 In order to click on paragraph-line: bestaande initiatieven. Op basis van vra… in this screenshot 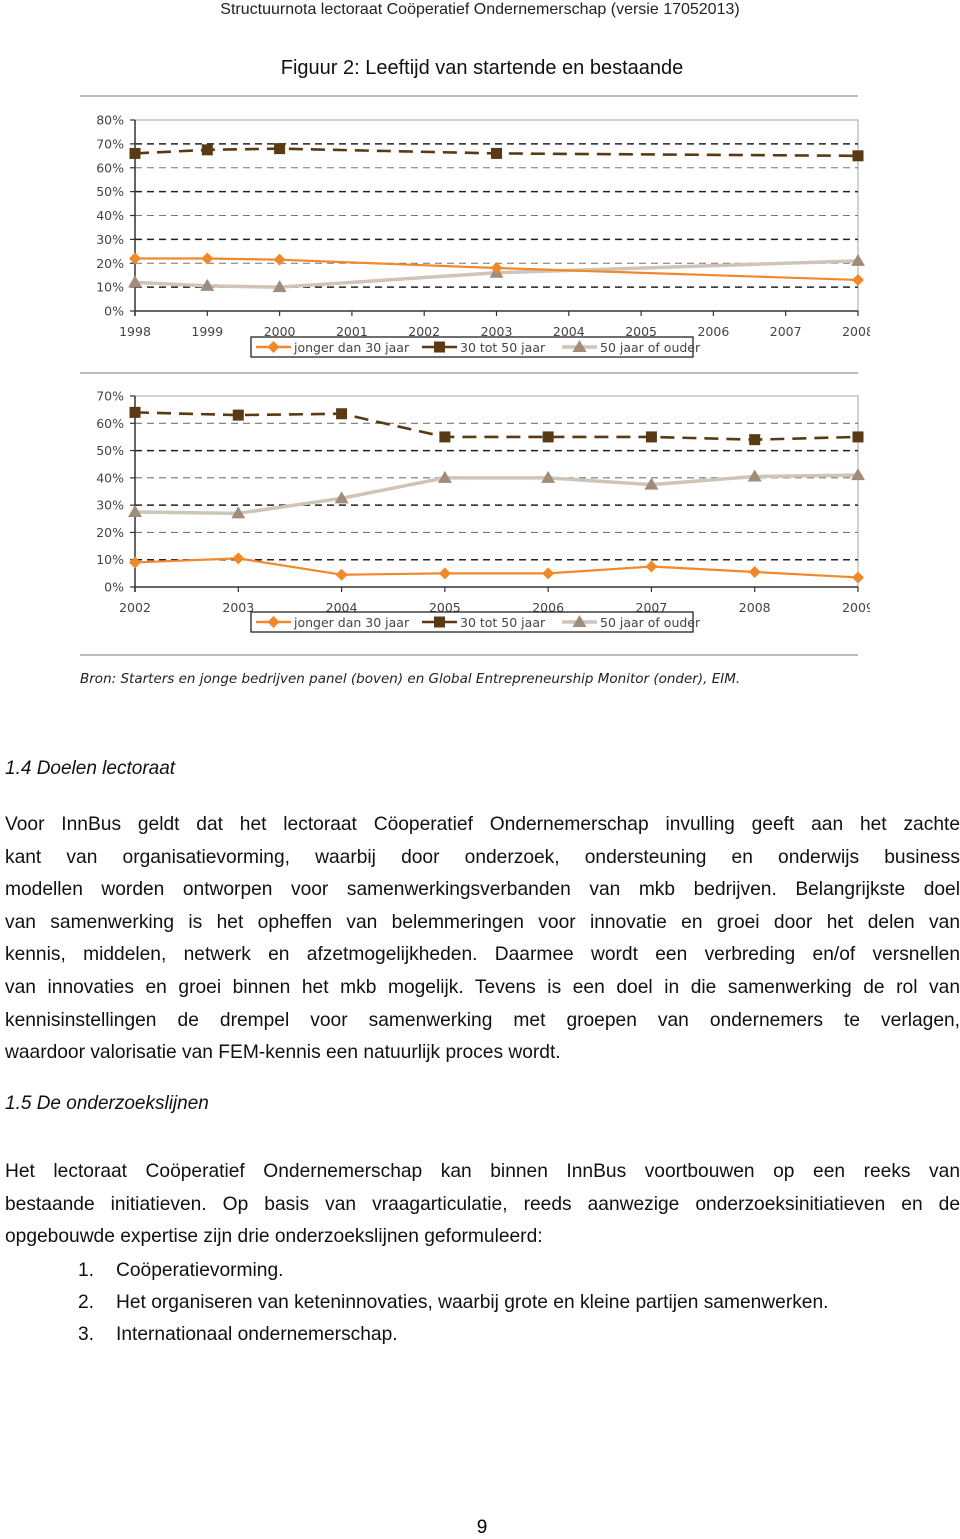, I will do `click(482, 1204)`.